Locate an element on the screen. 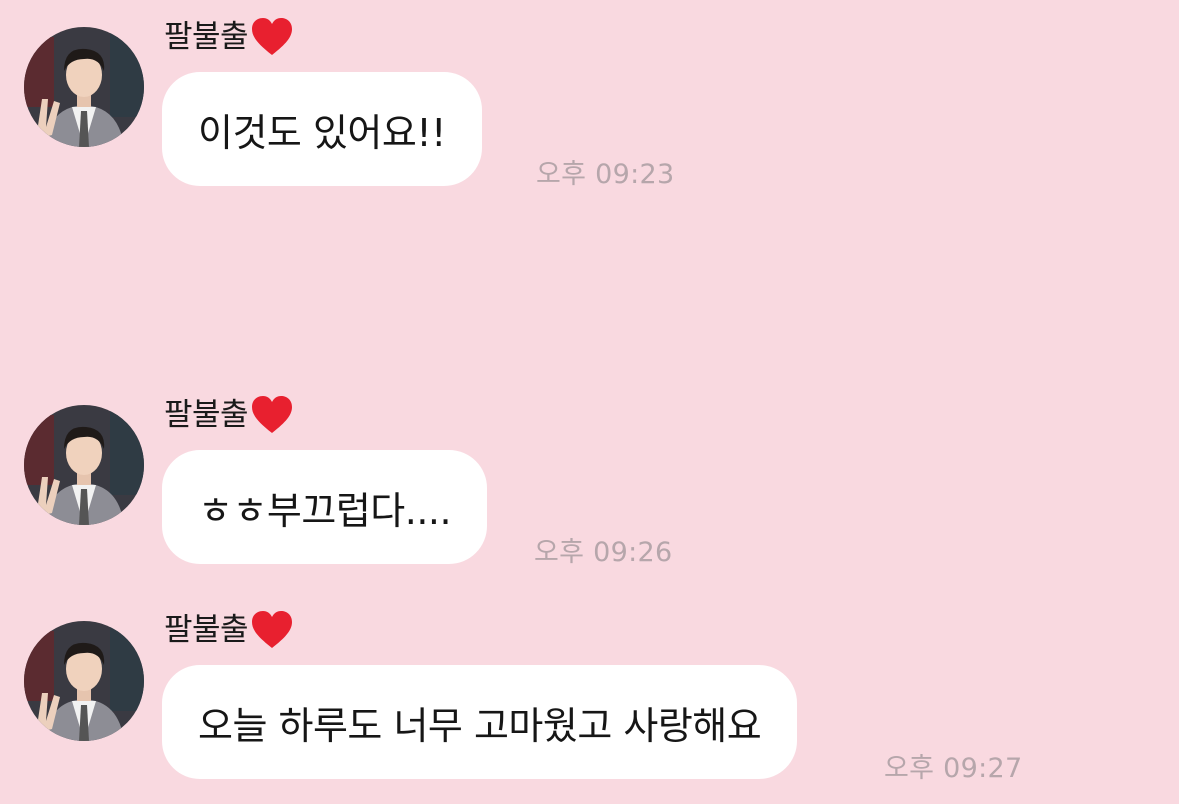 The image size is (1179, 804). message-text: 오늘 하루도 너무 고마웠고 사랑해요 is located at coordinates (480, 725).